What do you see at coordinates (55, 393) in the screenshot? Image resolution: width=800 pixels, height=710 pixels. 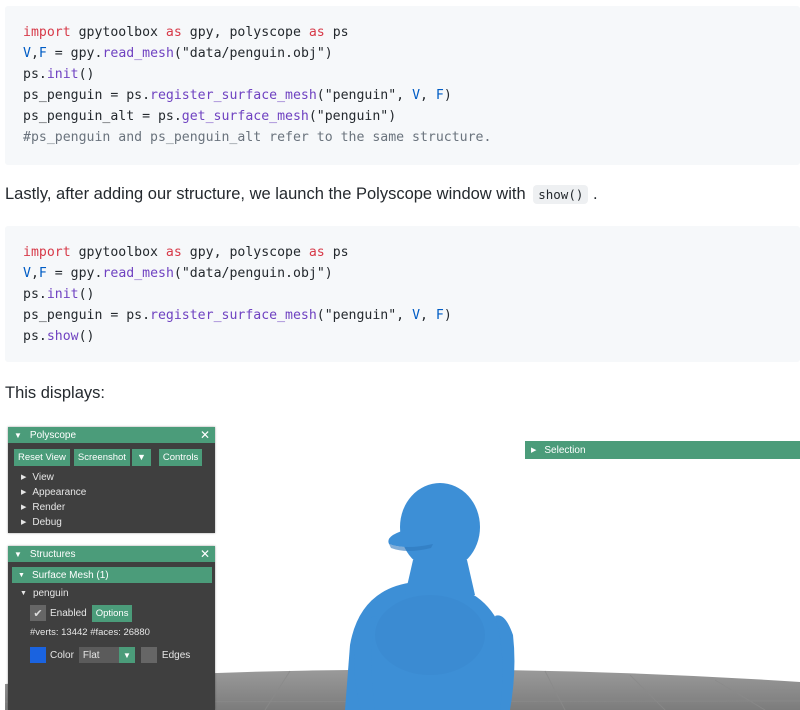 I see `paragraph-displays: This displays:` at bounding box center [55, 393].